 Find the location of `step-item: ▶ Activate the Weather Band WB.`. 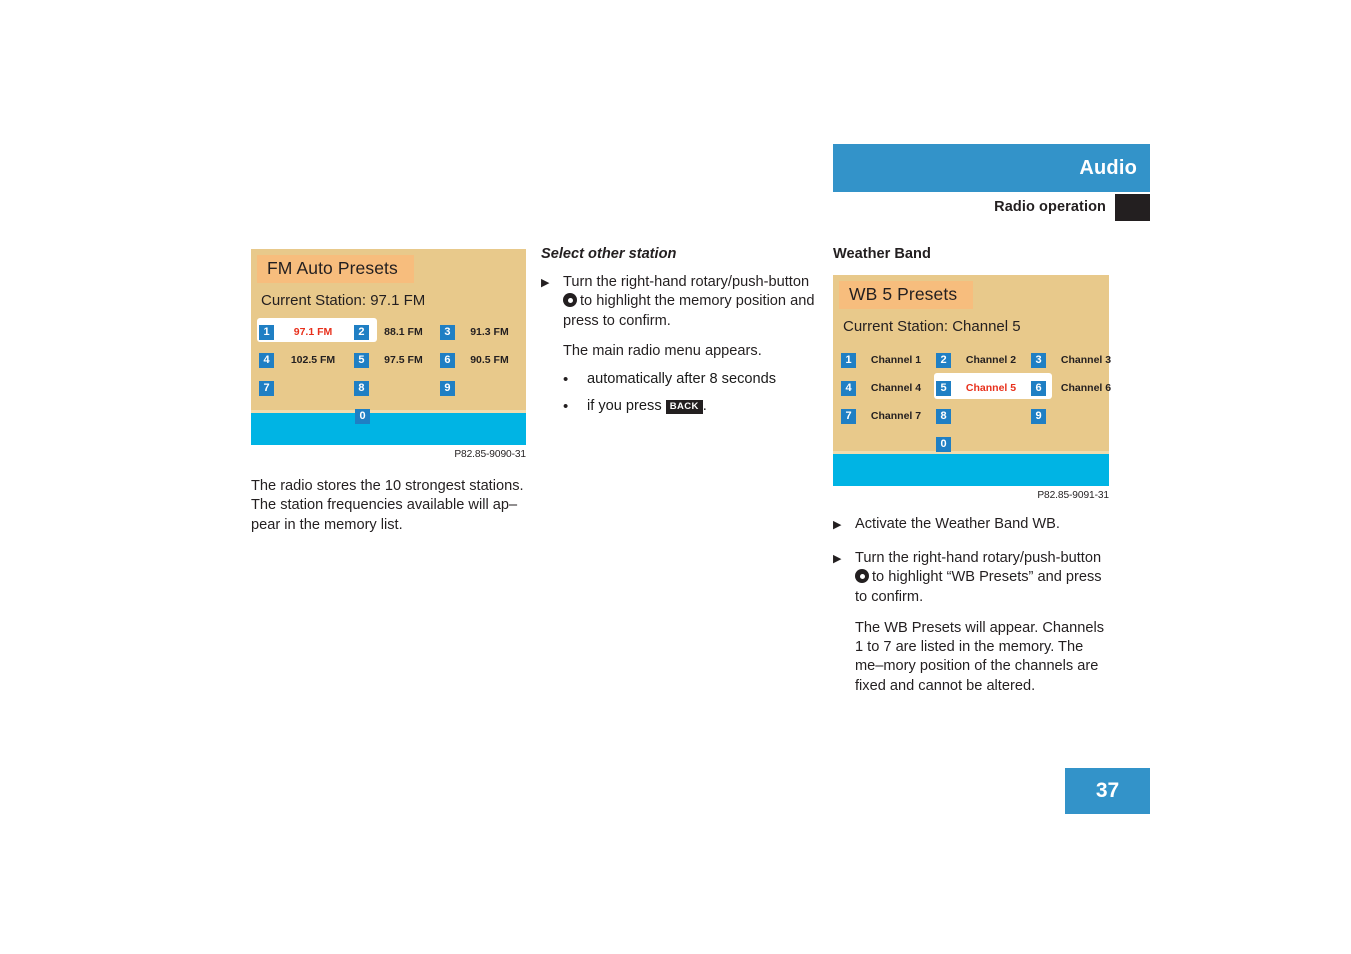

step-item: ▶ Activate the Weather Band WB. is located at coordinates (971, 525).